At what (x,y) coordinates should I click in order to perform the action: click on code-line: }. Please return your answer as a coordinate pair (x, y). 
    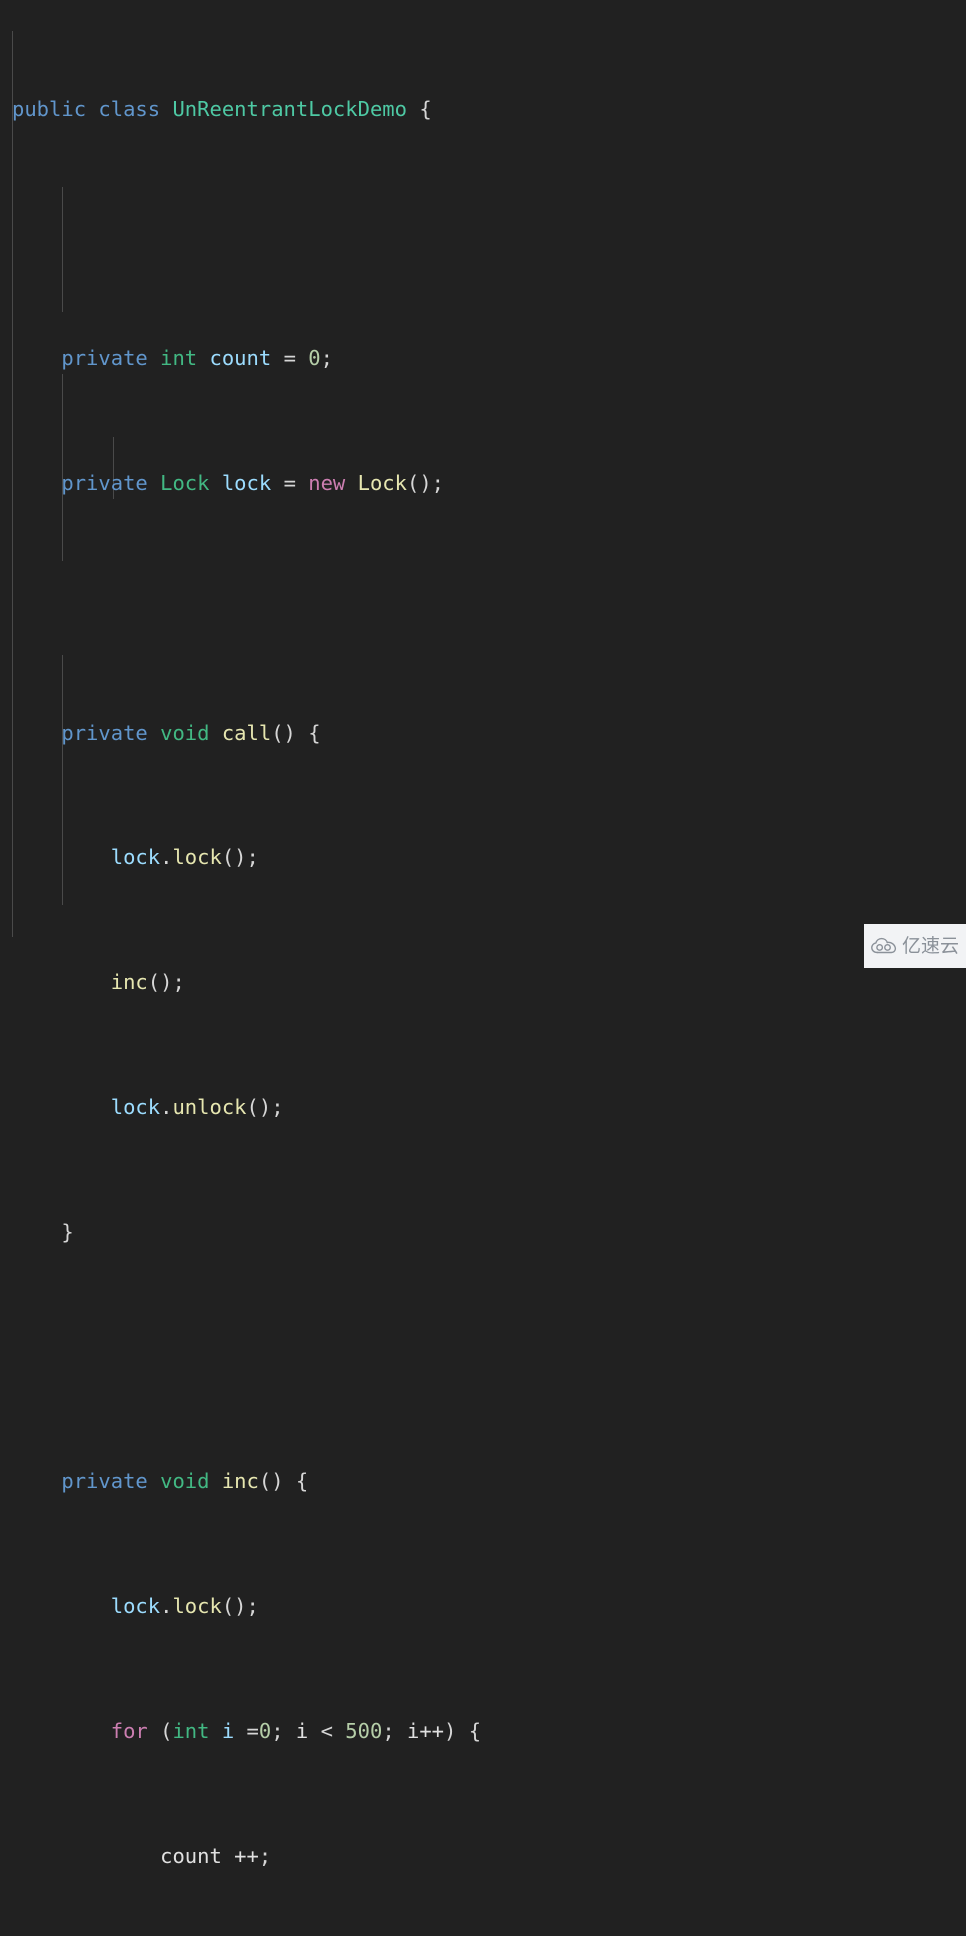
    Looking at the image, I should click on (67, 1231).